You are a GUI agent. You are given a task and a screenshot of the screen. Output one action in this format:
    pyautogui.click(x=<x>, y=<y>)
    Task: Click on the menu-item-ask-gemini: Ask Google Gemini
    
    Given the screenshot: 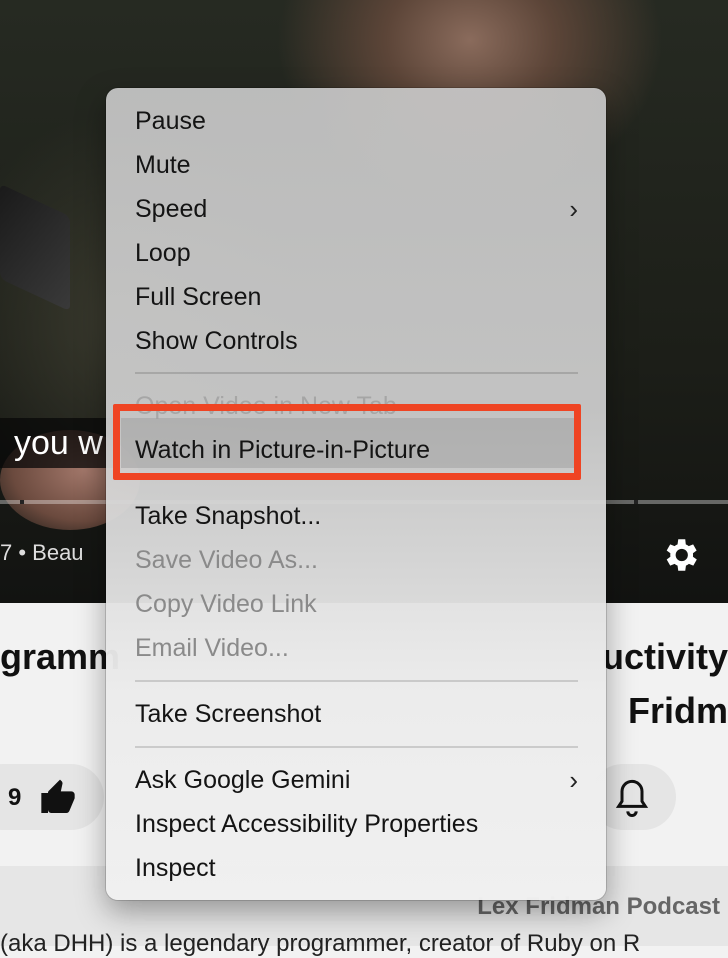 What is the action you would take?
    pyautogui.click(x=242, y=780)
    